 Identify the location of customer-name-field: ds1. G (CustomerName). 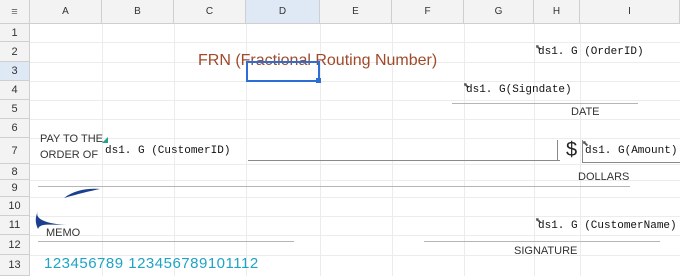
(607, 226).